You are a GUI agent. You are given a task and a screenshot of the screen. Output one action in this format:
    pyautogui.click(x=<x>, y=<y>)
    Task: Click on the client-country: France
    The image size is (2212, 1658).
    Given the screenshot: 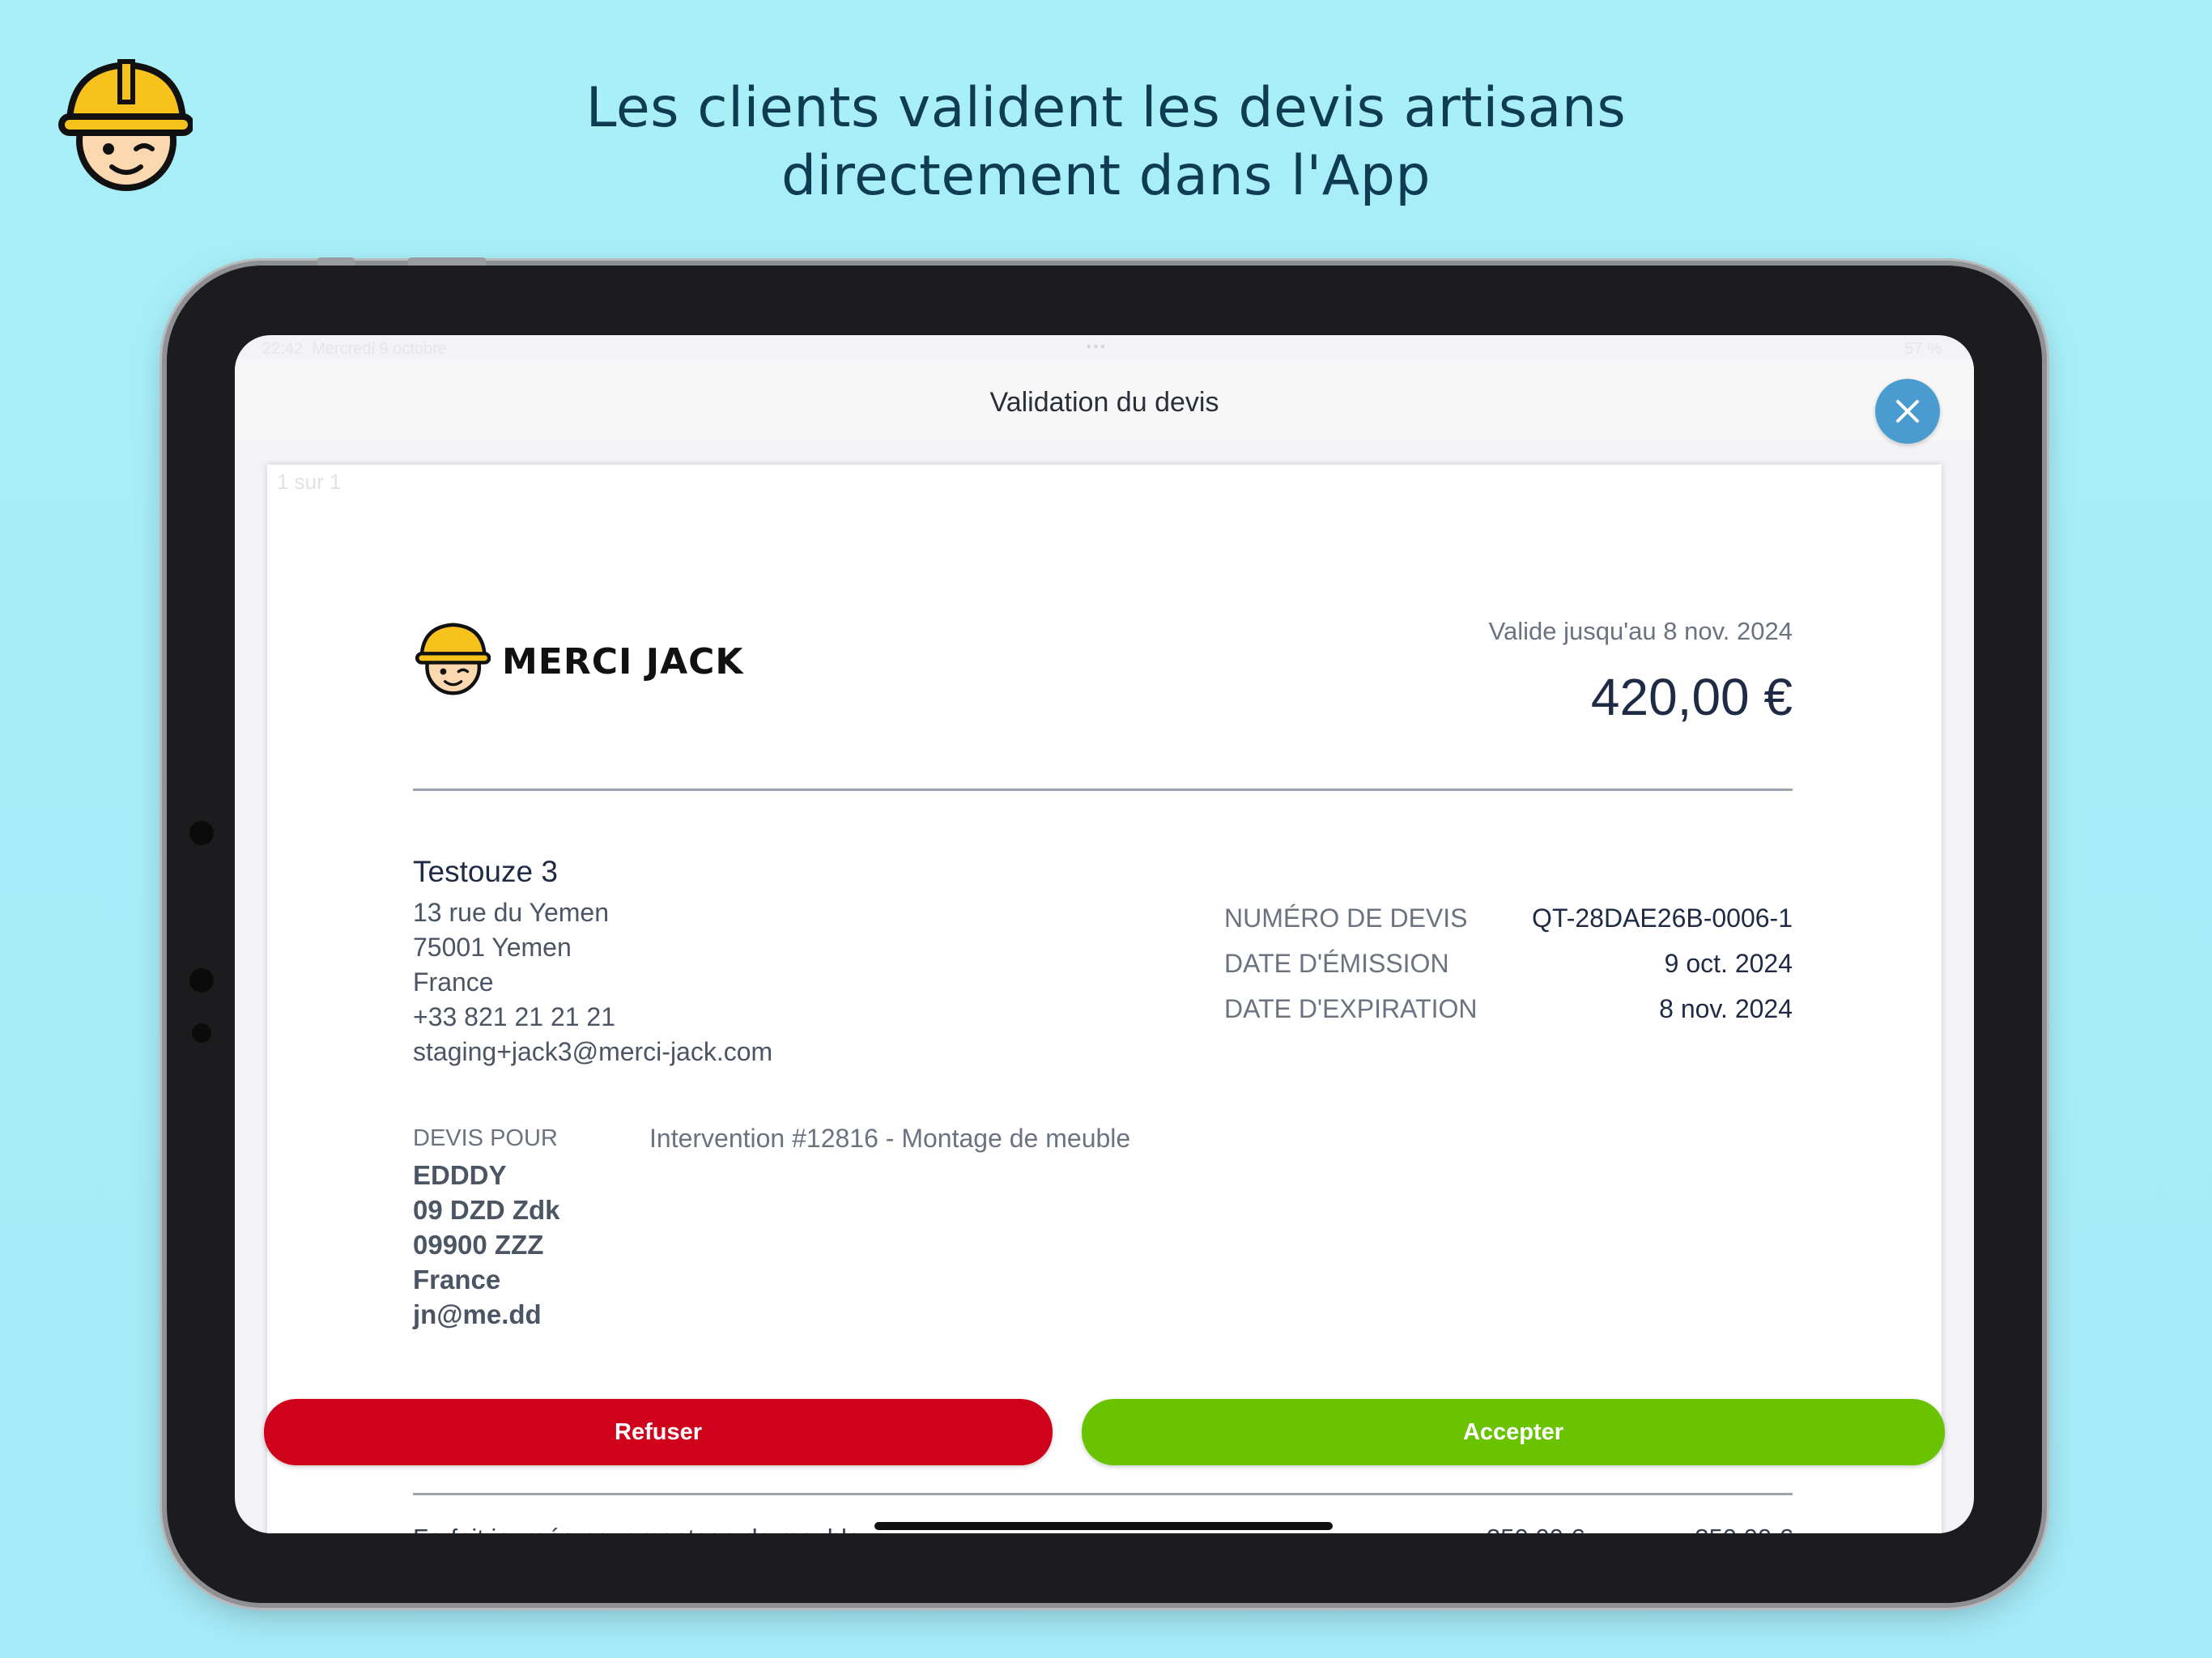 What is the action you would take?
    pyautogui.click(x=457, y=1280)
    